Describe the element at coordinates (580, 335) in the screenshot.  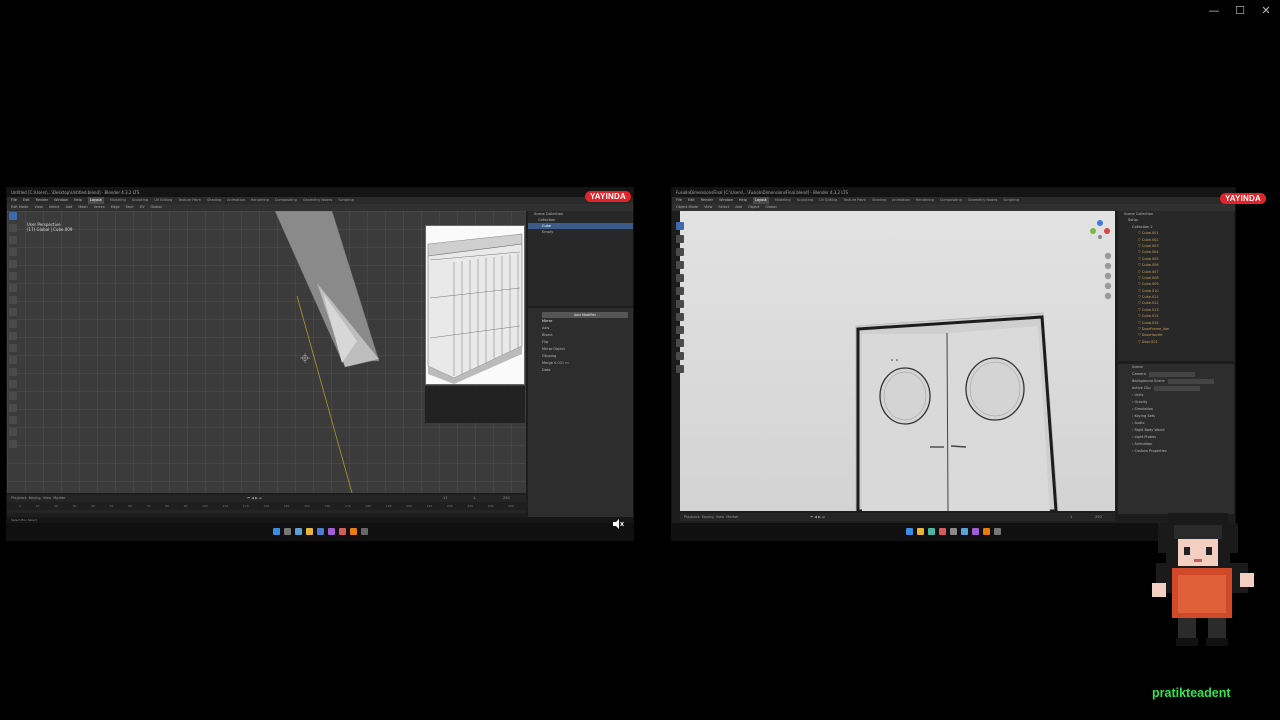
I see `modifier-row: Bisect` at that location.